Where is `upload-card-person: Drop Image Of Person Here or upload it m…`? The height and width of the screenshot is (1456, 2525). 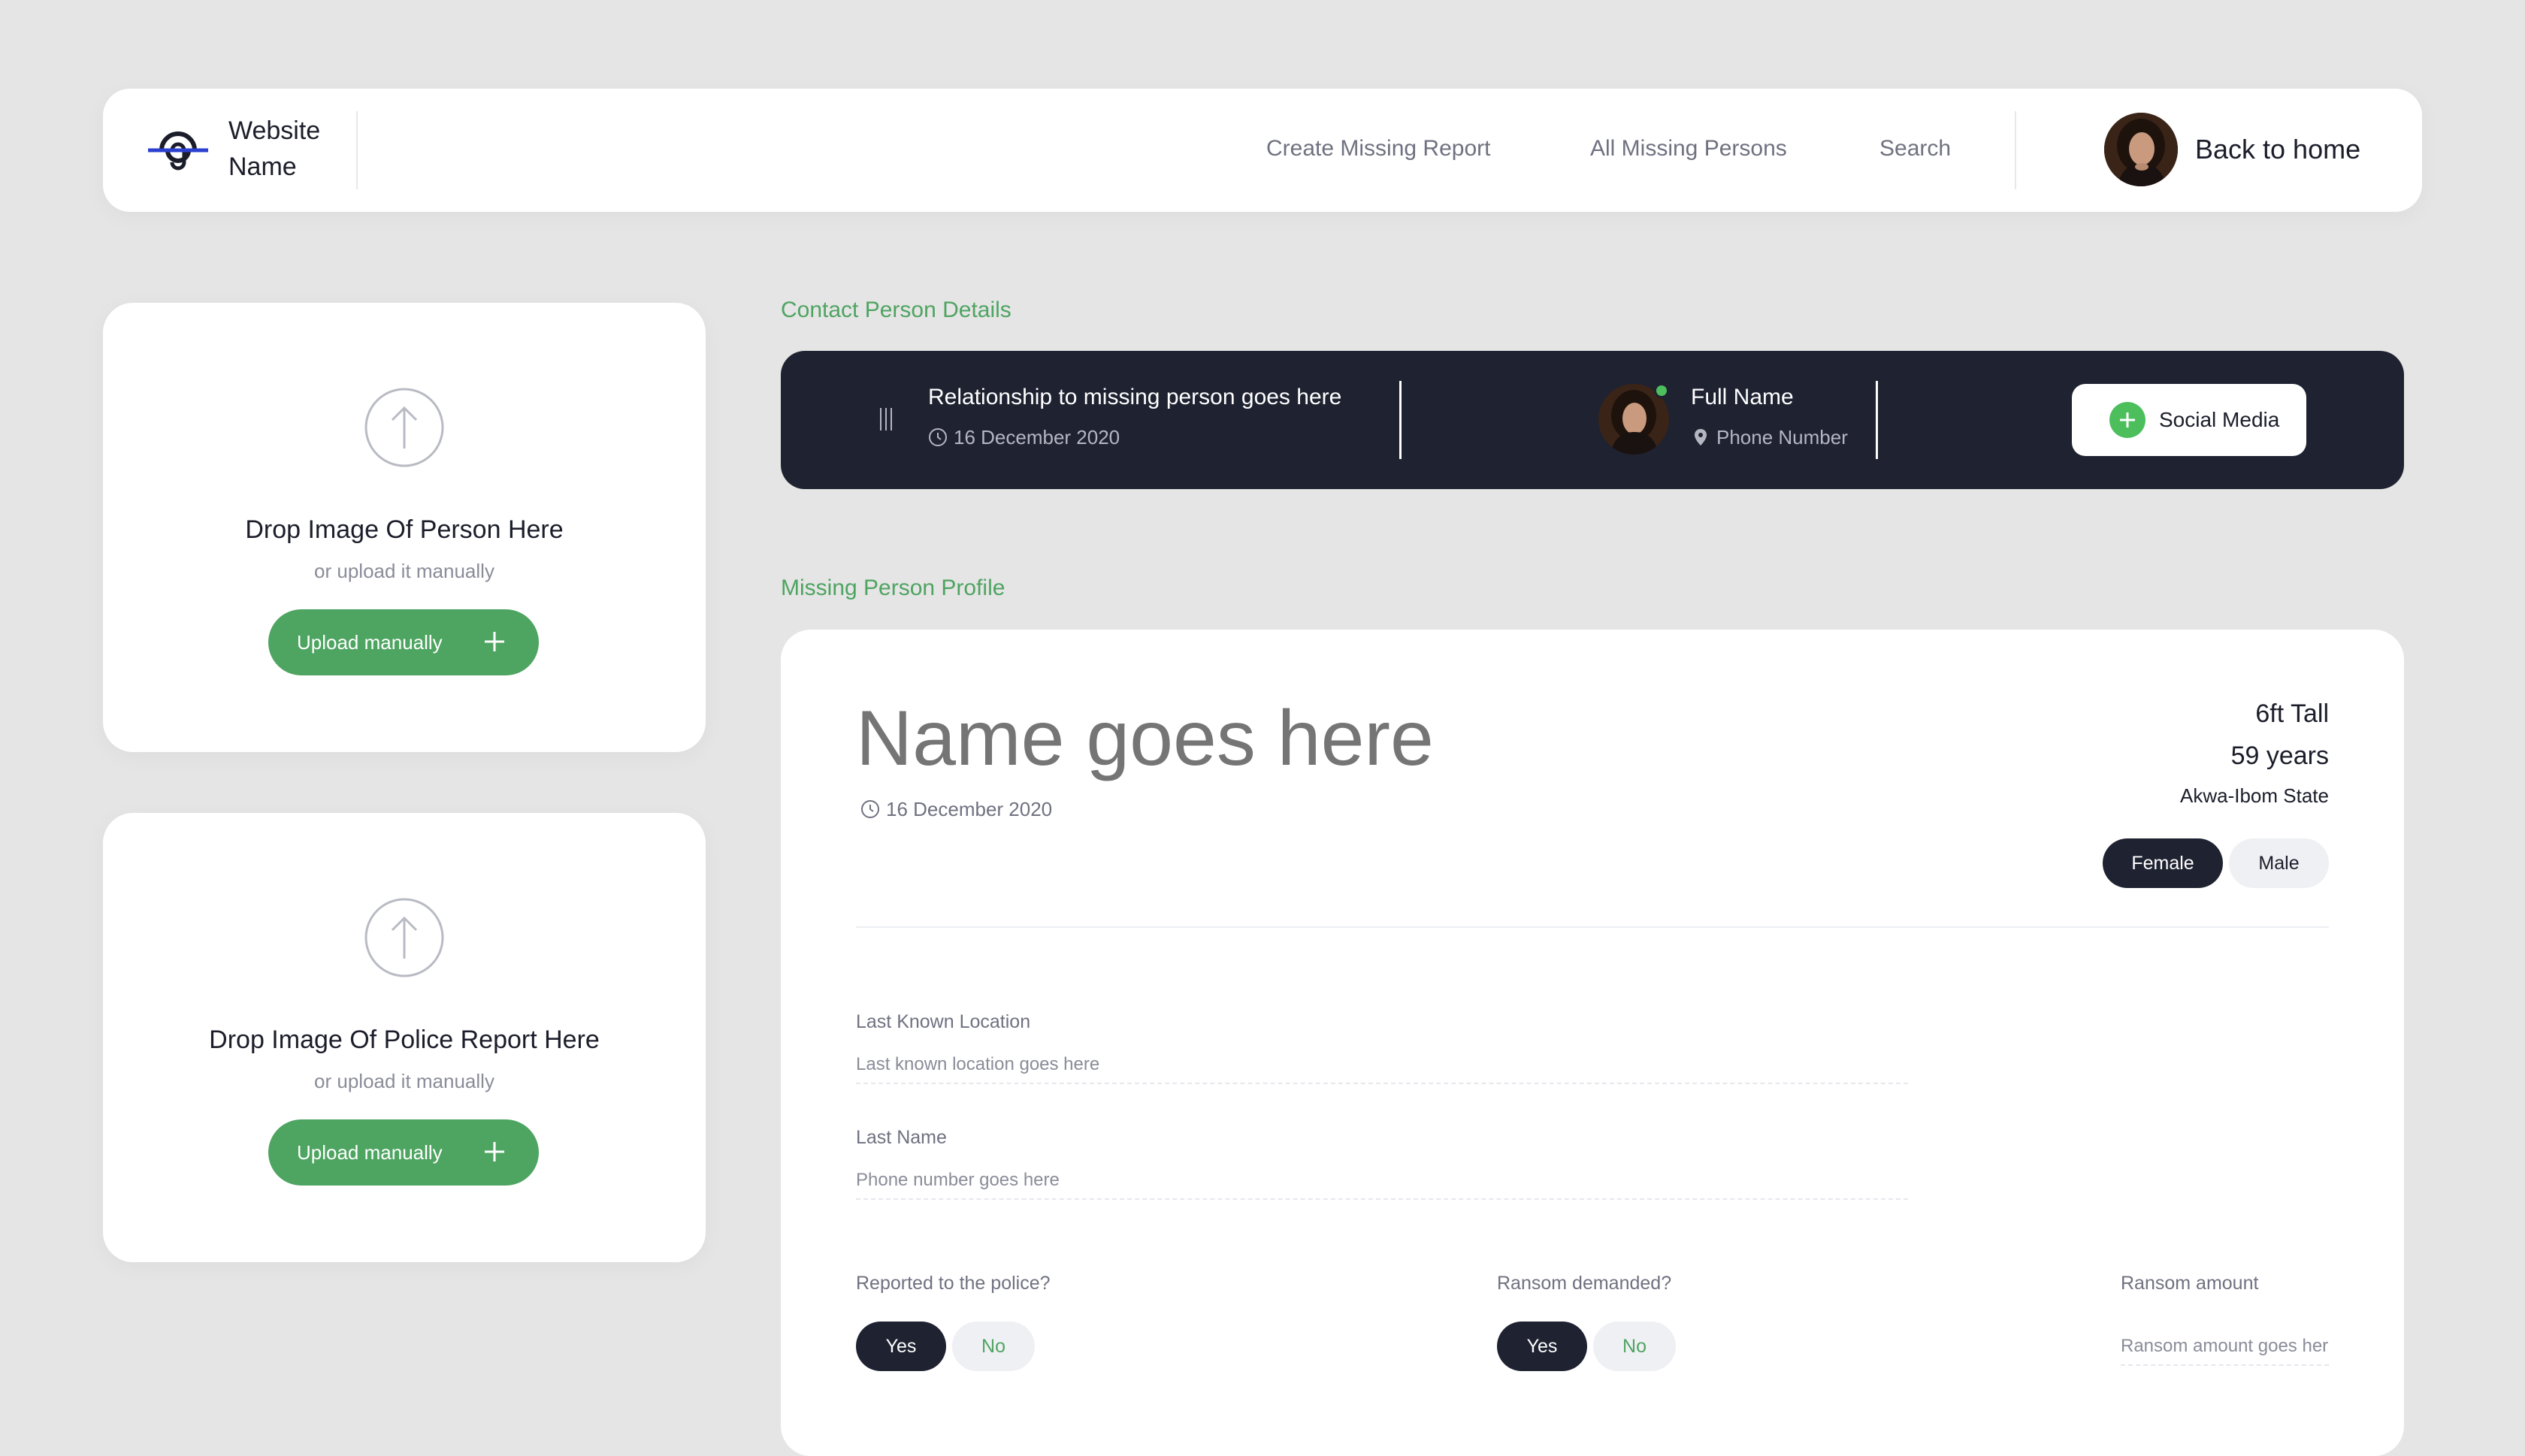 upload-card-person: Drop Image Of Person Here or upload it m… is located at coordinates (405, 527).